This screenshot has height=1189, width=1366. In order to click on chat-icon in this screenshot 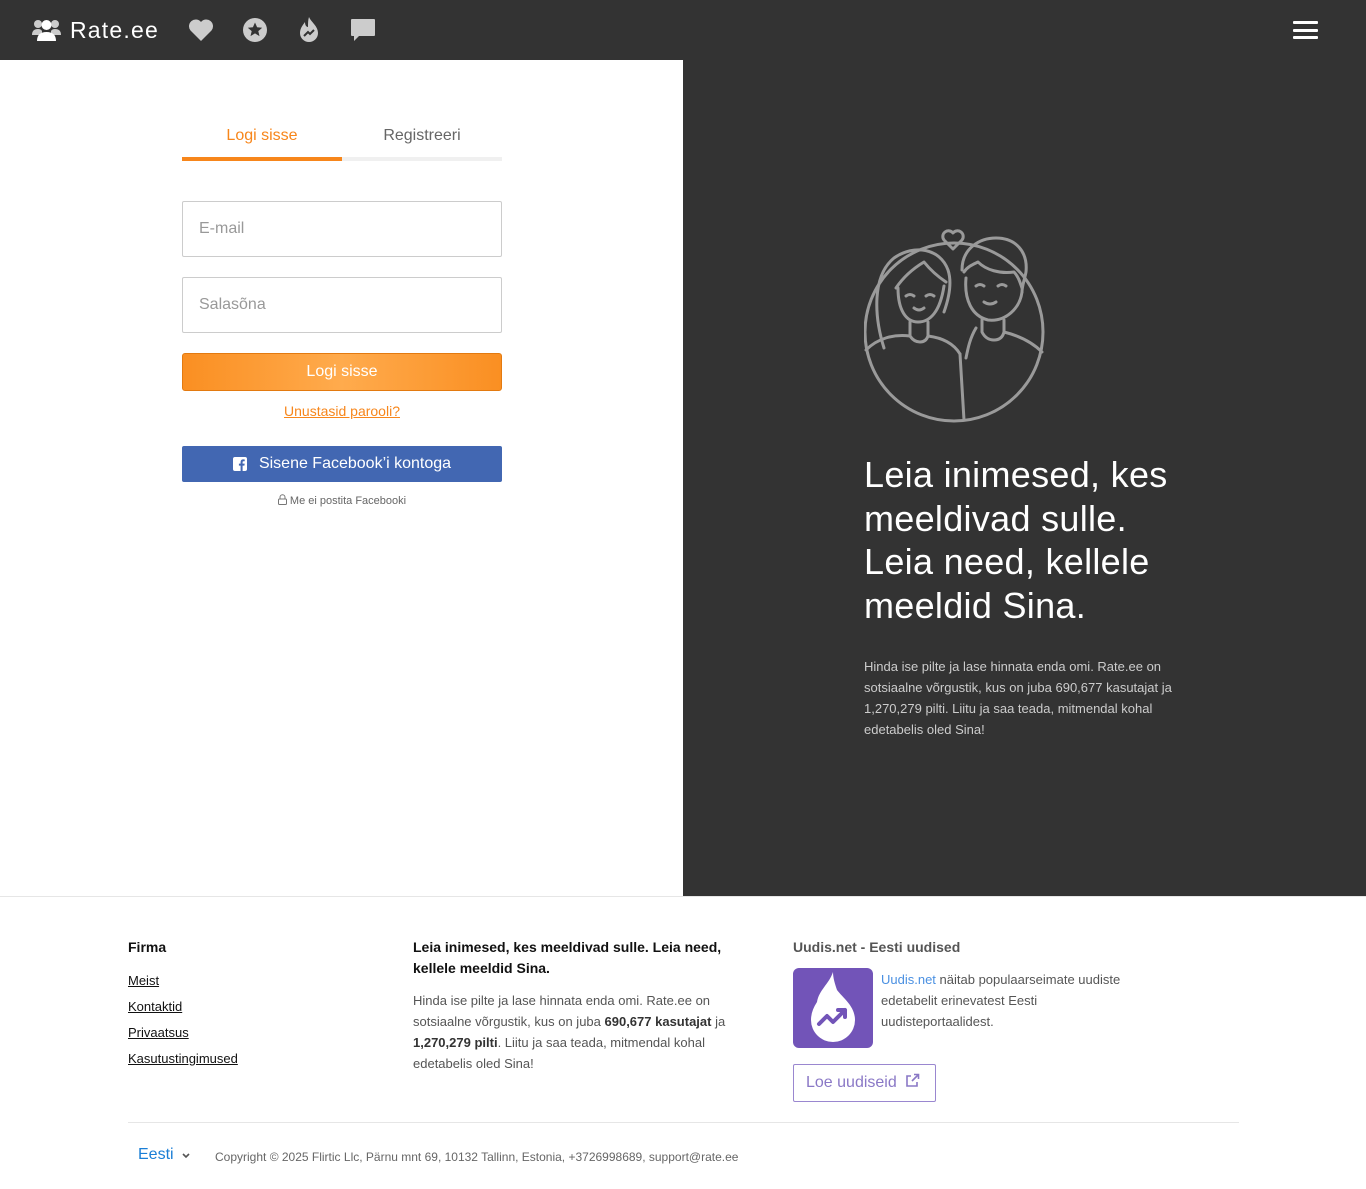, I will do `click(363, 30)`.